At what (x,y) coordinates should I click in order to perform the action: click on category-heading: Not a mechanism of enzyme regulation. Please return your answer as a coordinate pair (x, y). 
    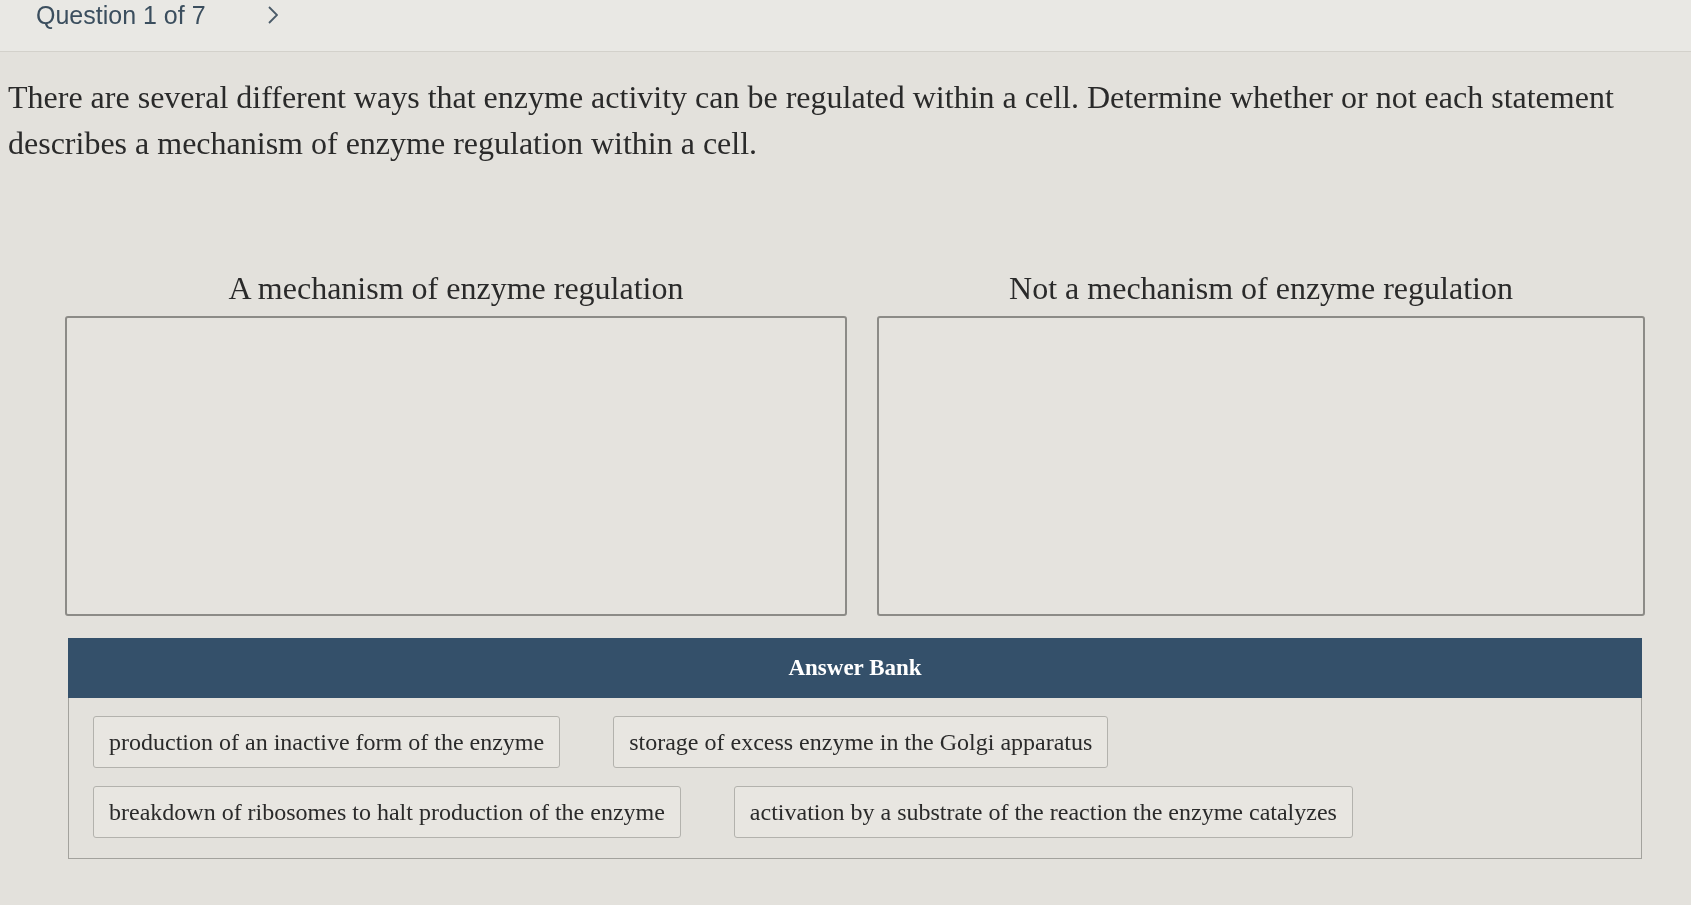
    Looking at the image, I should click on (1261, 288).